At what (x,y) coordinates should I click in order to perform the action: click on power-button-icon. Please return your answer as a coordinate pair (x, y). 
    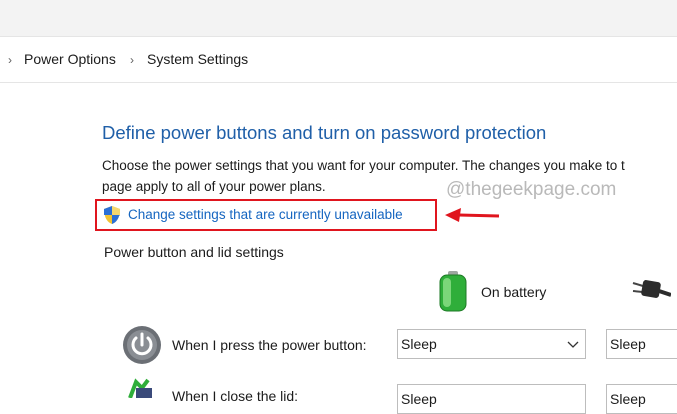
    Looking at the image, I should click on (142, 345).